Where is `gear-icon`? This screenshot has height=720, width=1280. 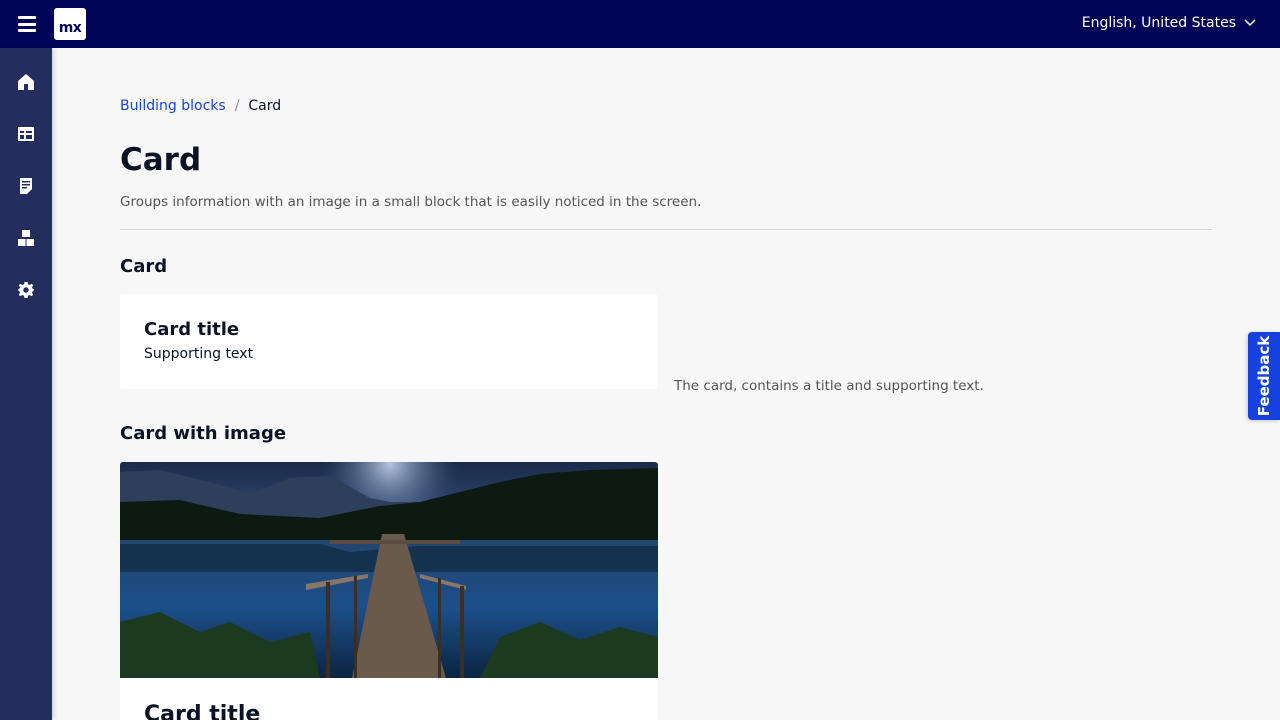
gear-icon is located at coordinates (26, 290).